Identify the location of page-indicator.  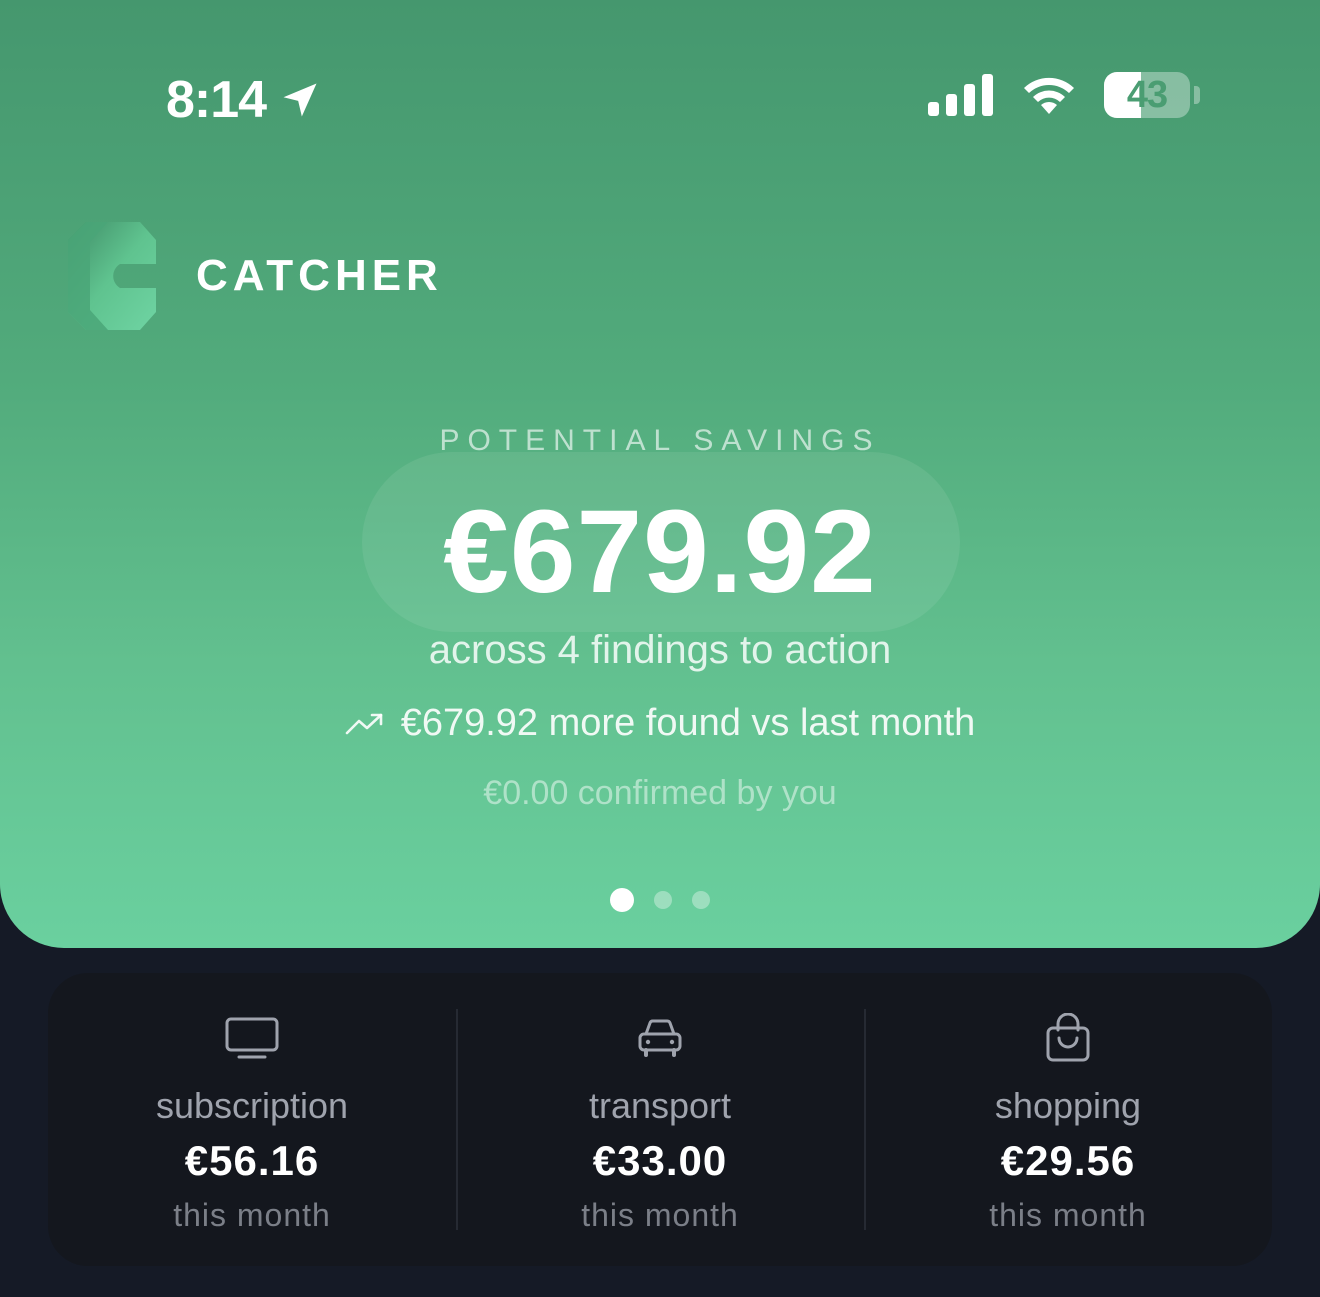
(660, 900).